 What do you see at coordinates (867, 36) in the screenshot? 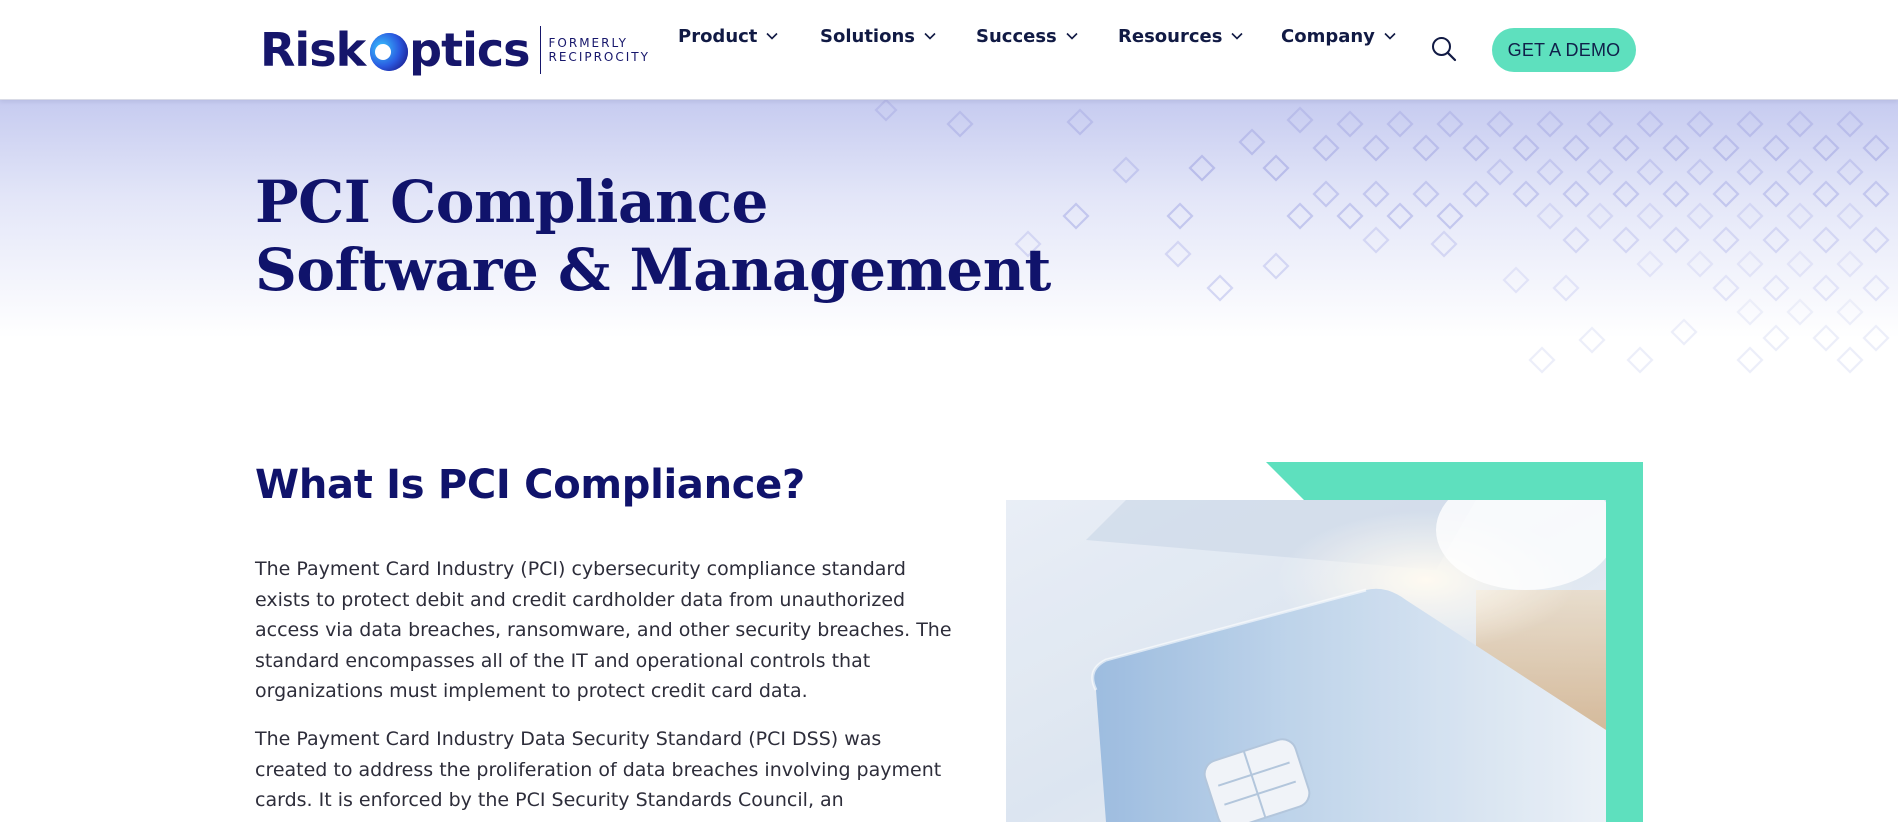
I see `nav-item-label: Solutions` at bounding box center [867, 36].